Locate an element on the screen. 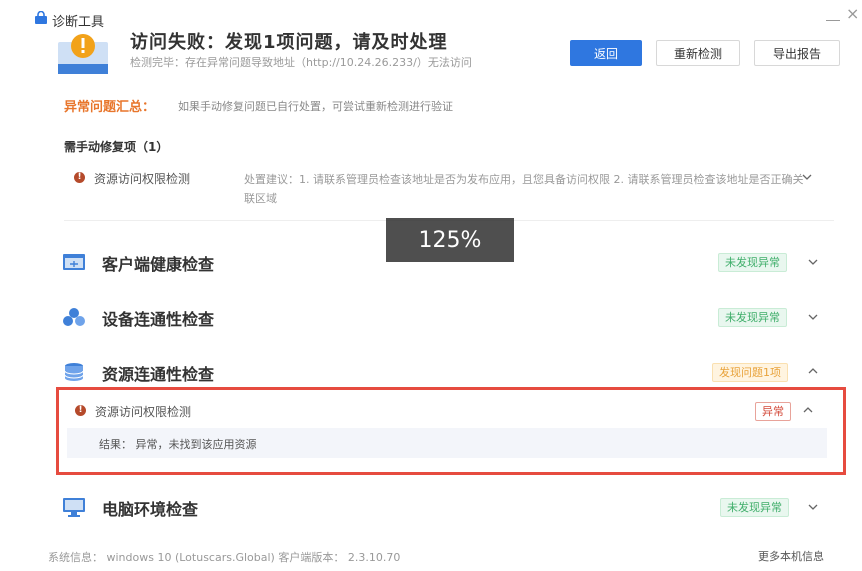 The height and width of the screenshot is (571, 862). detail-item-name: 资源访问权限检测 is located at coordinates (143, 412).